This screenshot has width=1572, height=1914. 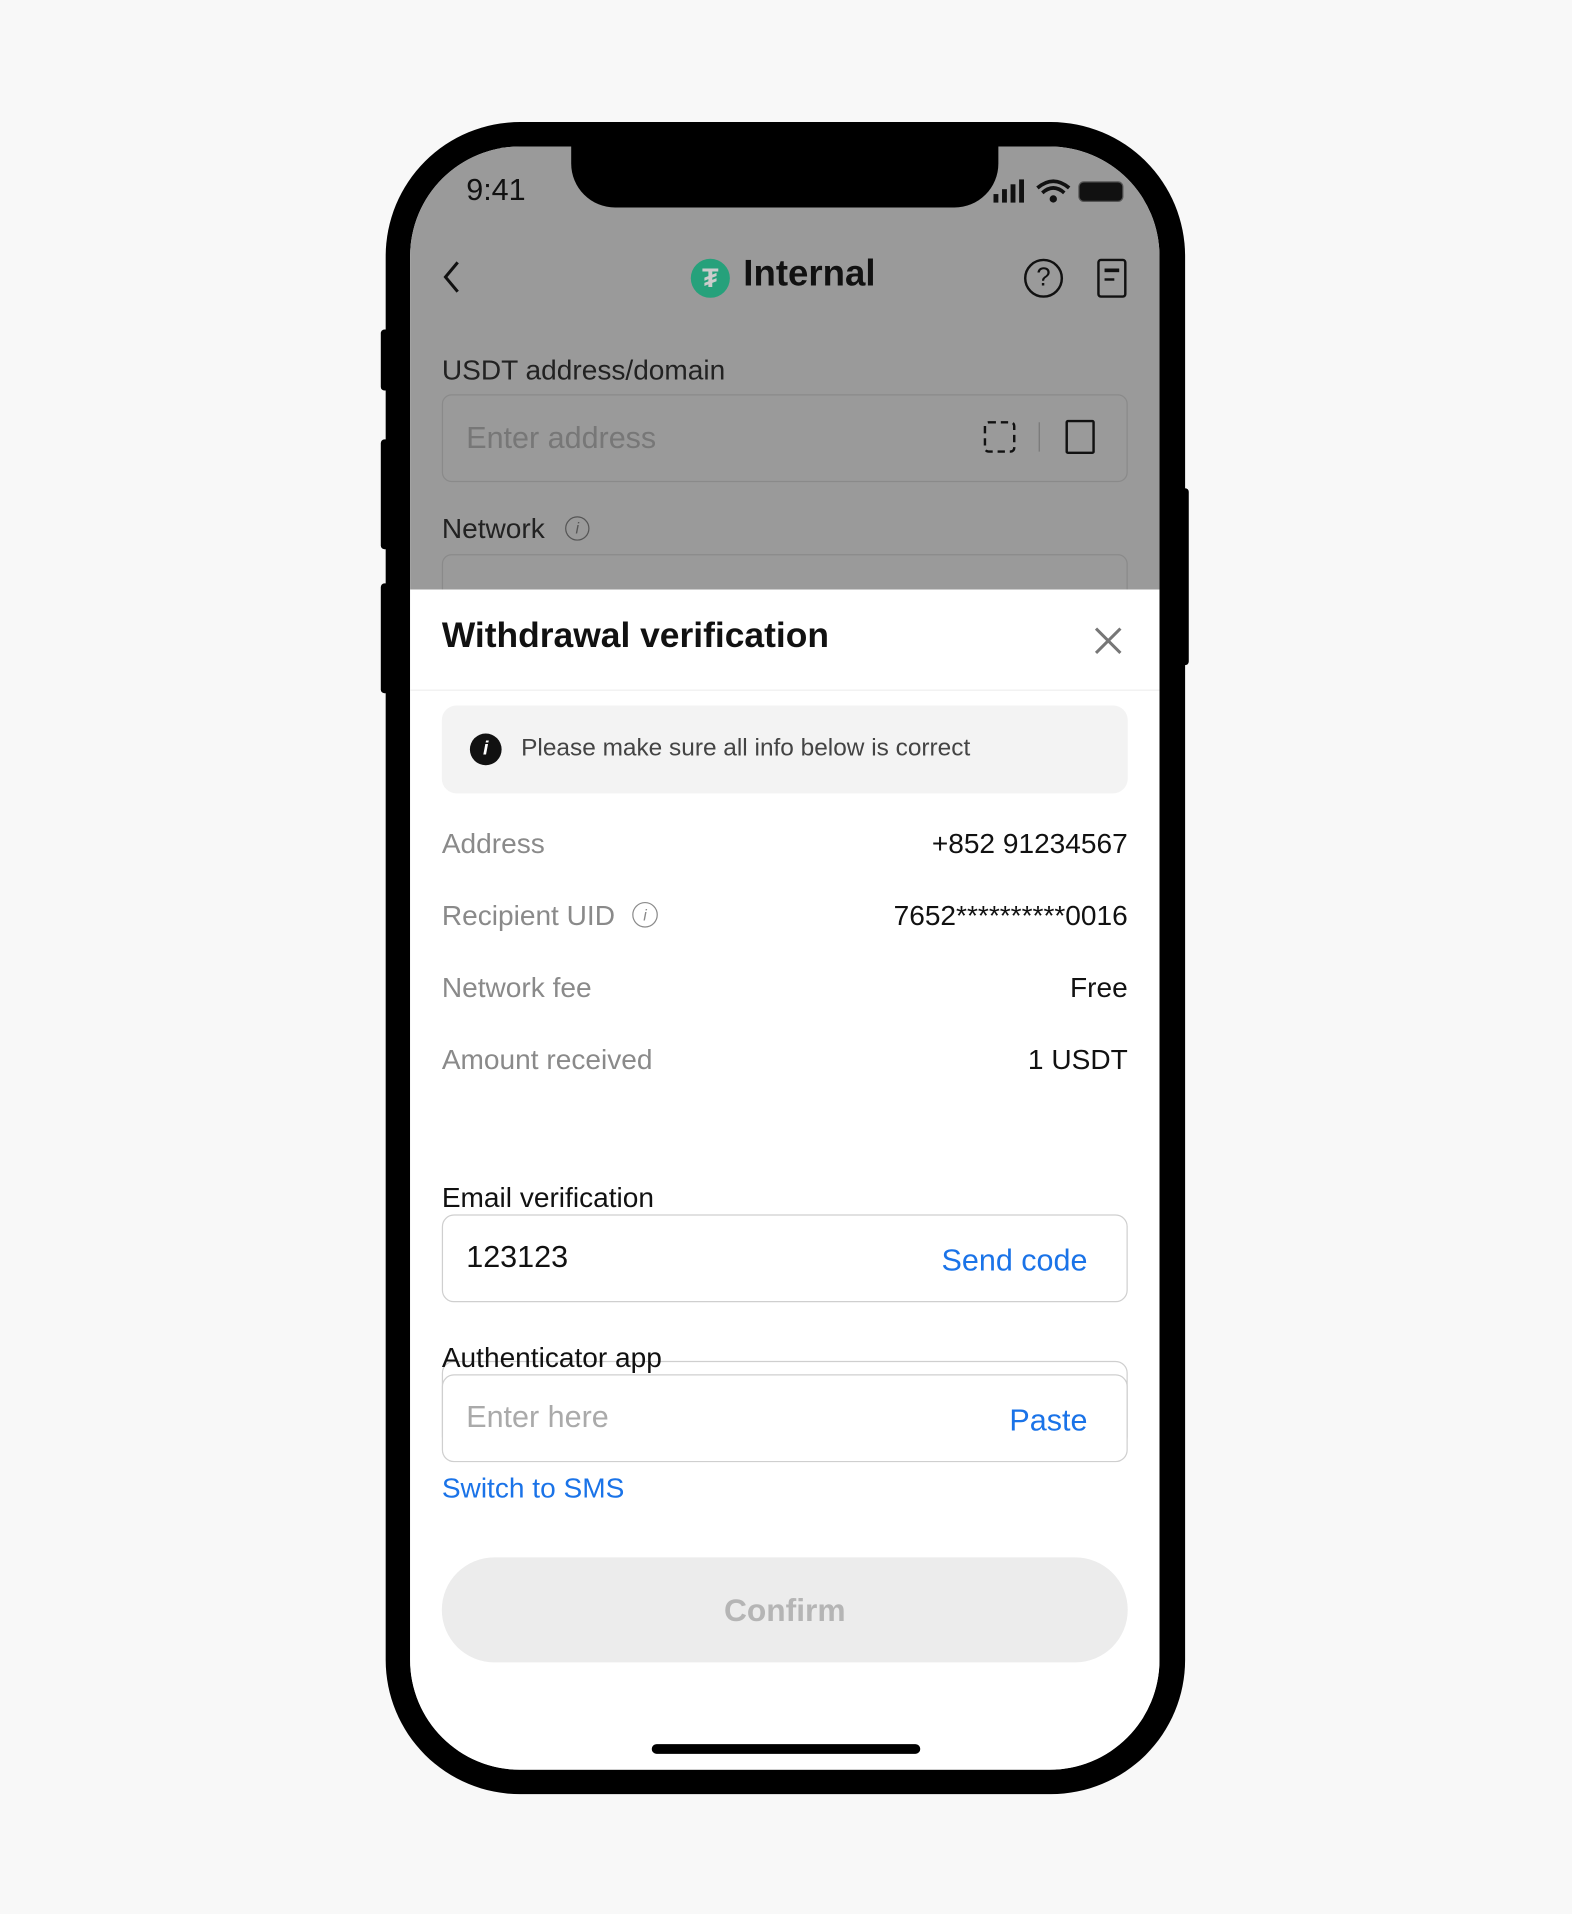 What do you see at coordinates (1010, 915) in the screenshot?
I see `row-value: 7652**********0016` at bounding box center [1010, 915].